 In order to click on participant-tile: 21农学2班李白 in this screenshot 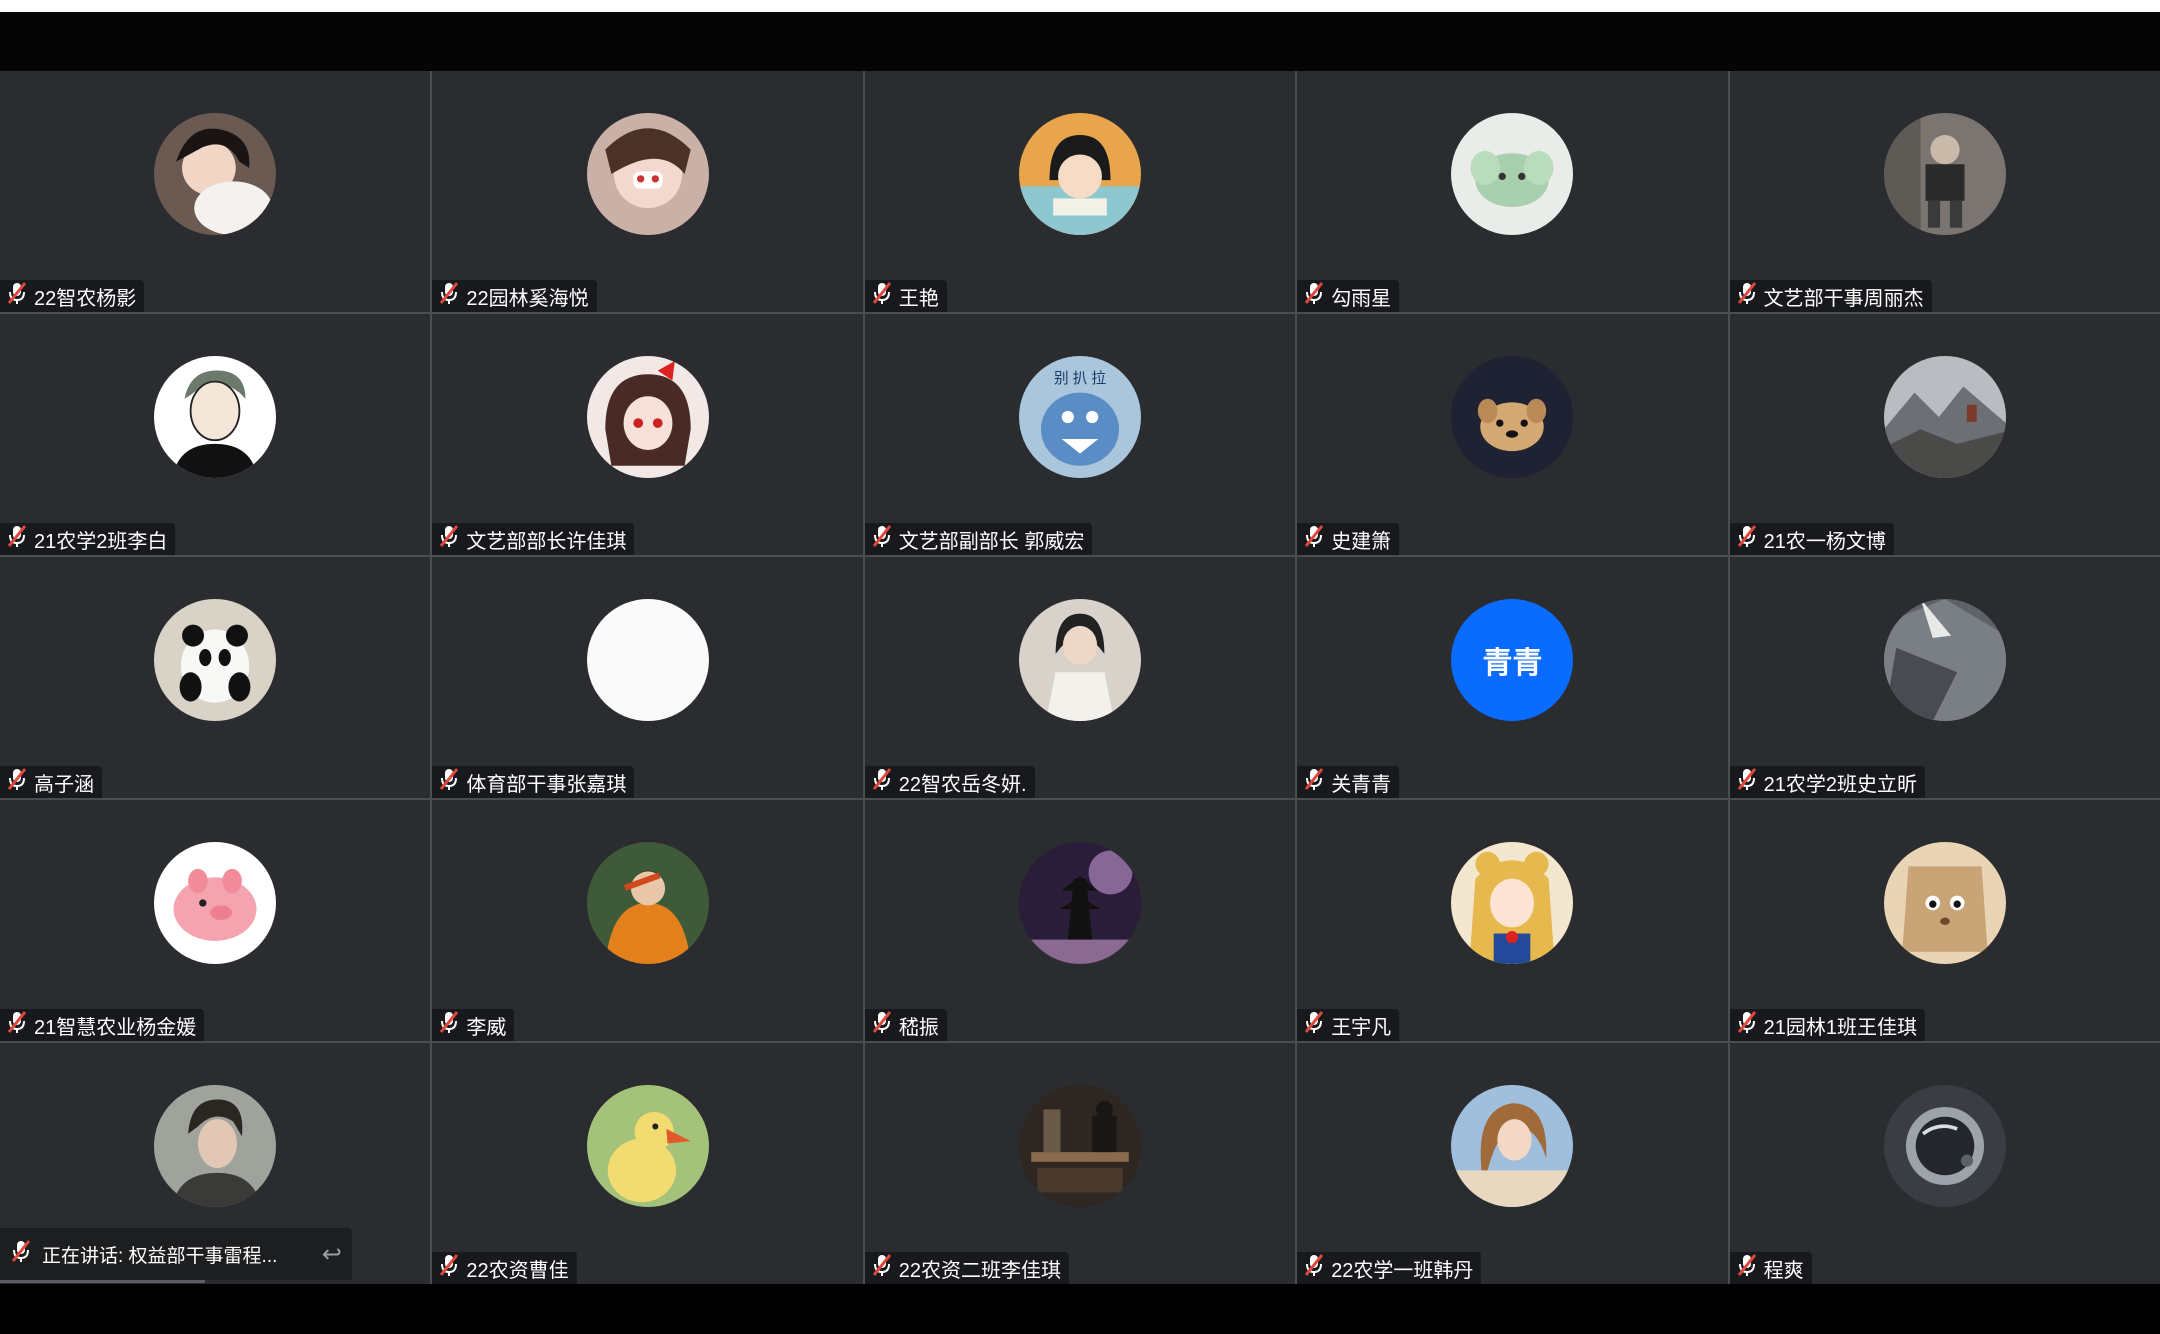, I will do `click(215, 434)`.